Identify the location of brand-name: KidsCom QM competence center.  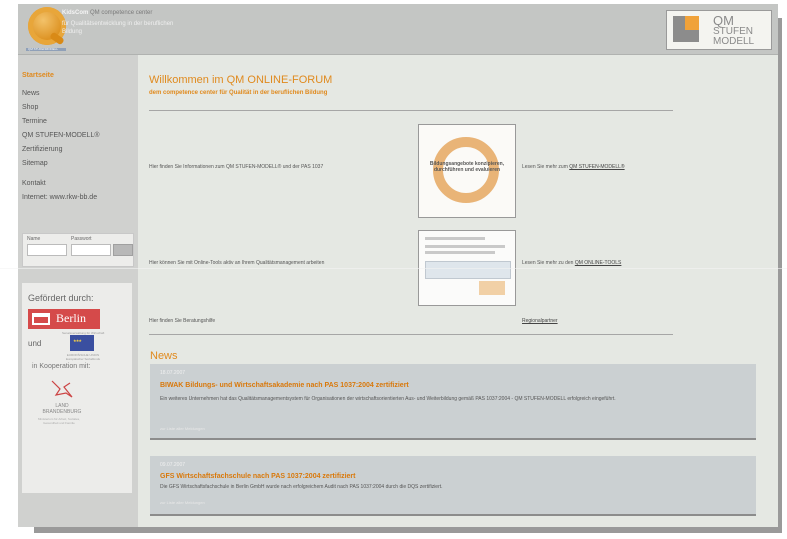
(107, 13).